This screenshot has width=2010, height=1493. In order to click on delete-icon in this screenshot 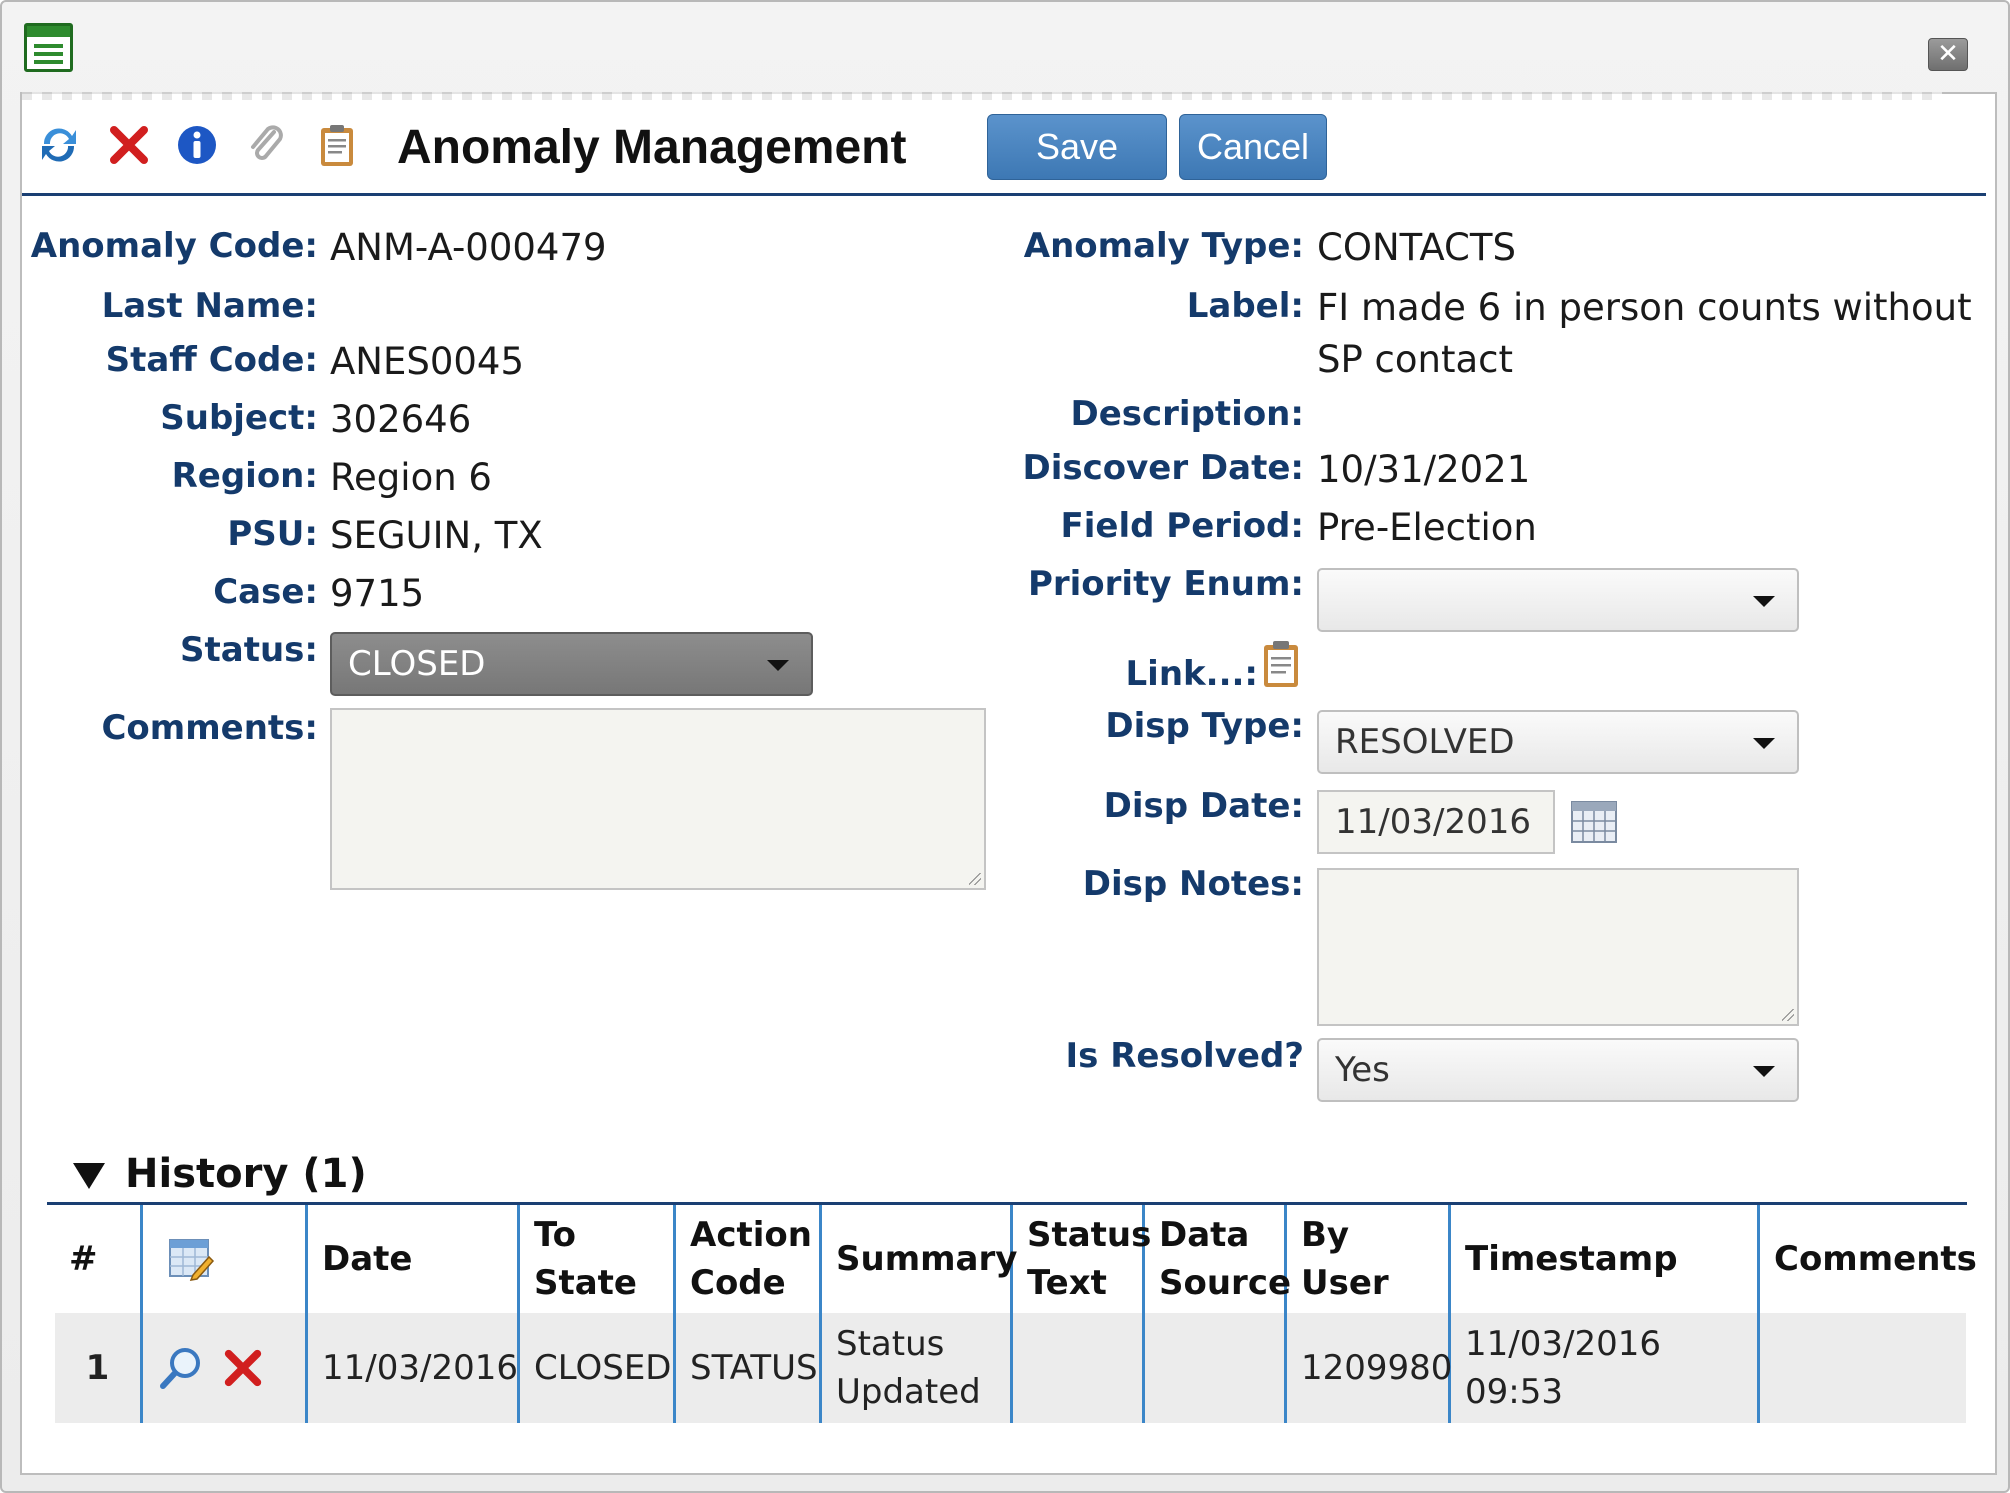, I will do `click(129, 145)`.